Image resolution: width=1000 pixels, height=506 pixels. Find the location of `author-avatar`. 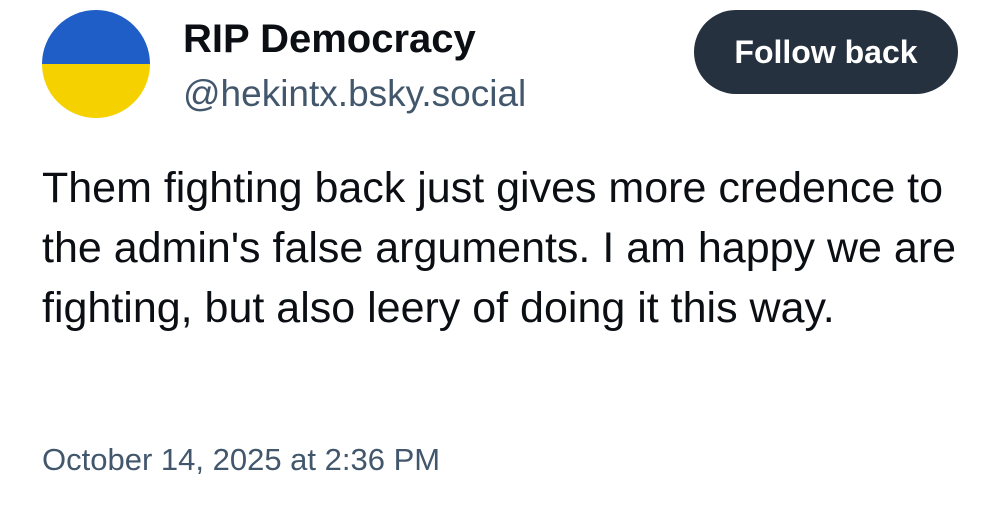

author-avatar is located at coordinates (96, 64).